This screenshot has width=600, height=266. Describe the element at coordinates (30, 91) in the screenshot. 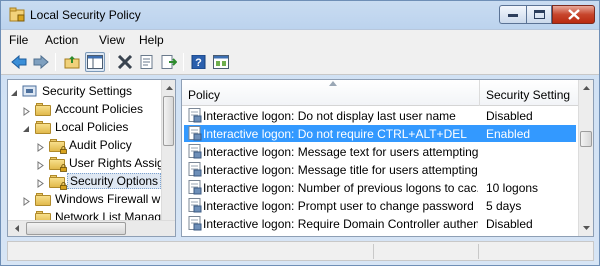

I see `security-settings-icon` at that location.